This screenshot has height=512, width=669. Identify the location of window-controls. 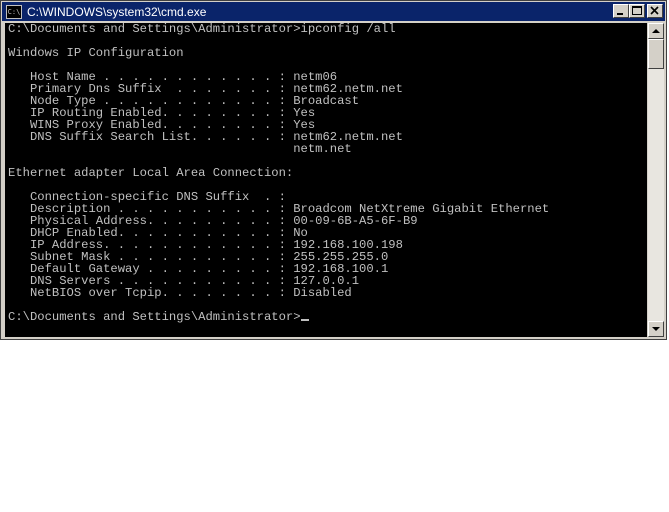
(638, 11).